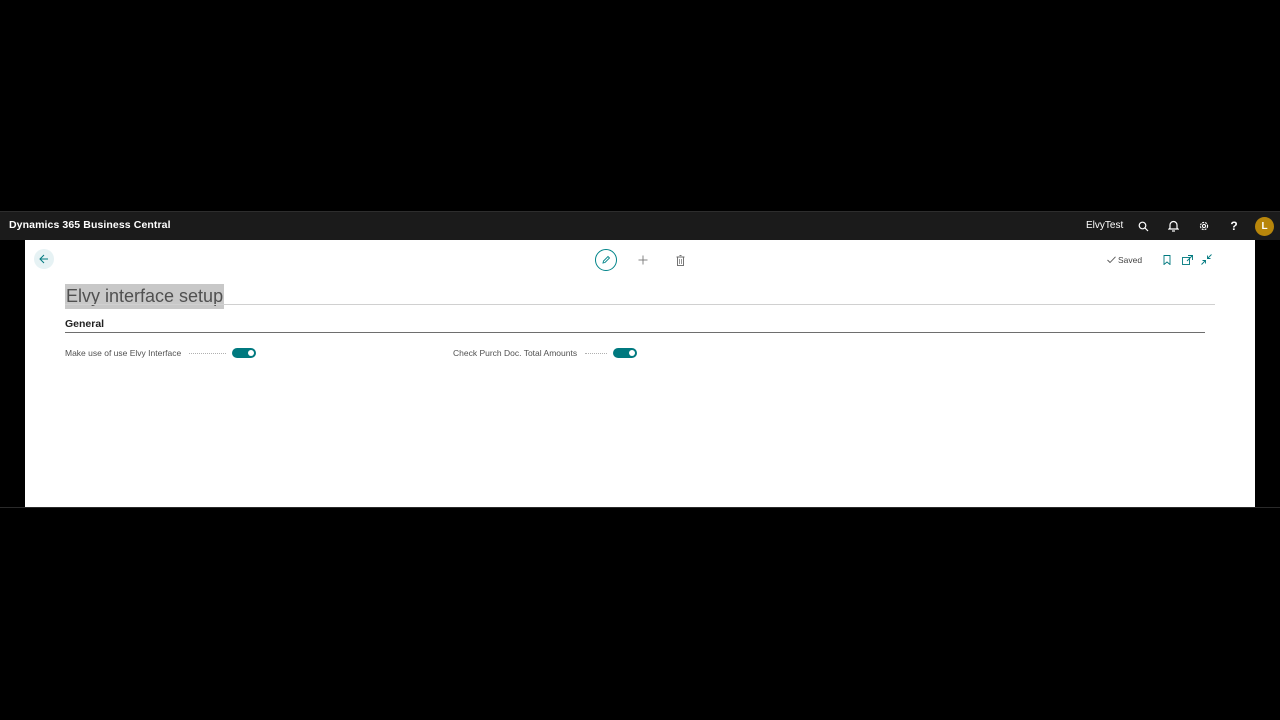  What do you see at coordinates (635, 332) in the screenshot?
I see `section-divider` at bounding box center [635, 332].